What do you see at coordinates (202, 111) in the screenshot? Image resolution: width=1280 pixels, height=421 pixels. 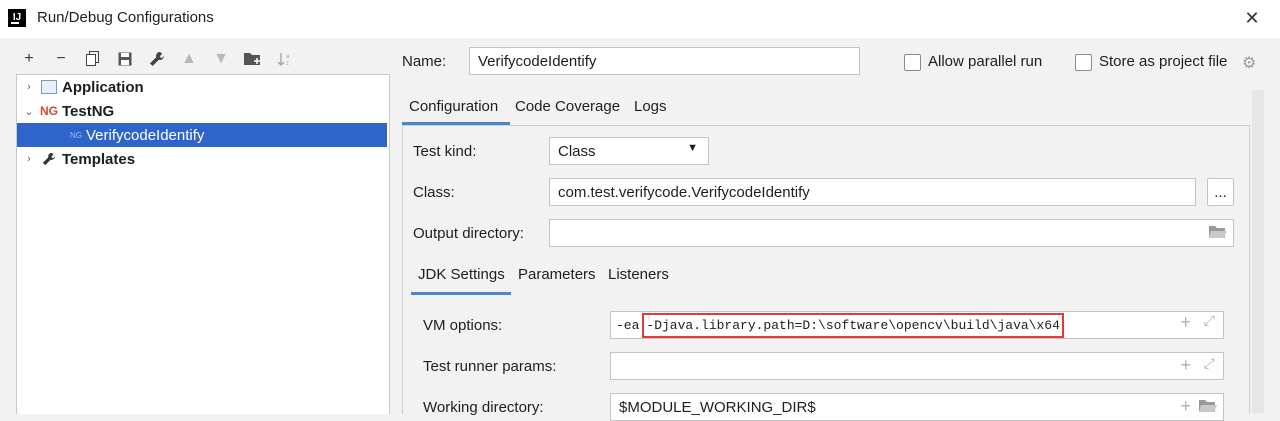 I see `tree-item-testng: ⌄ NG TestNG` at bounding box center [202, 111].